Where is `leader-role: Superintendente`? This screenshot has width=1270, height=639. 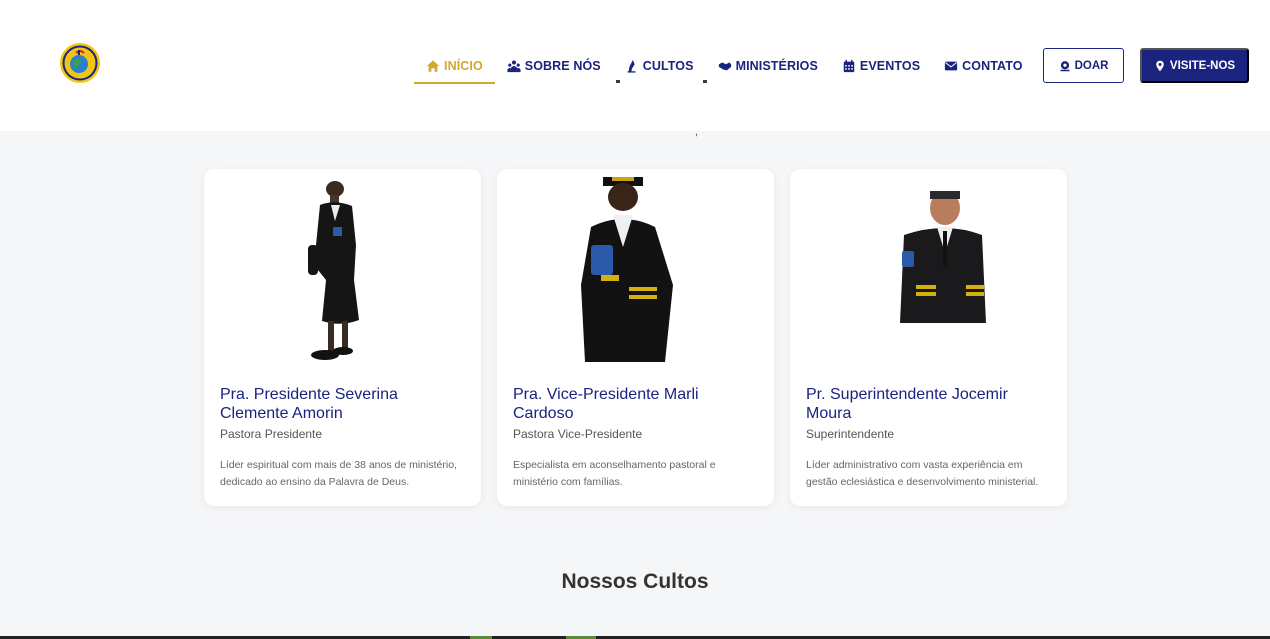
leader-role: Superintendente is located at coordinates (850, 434).